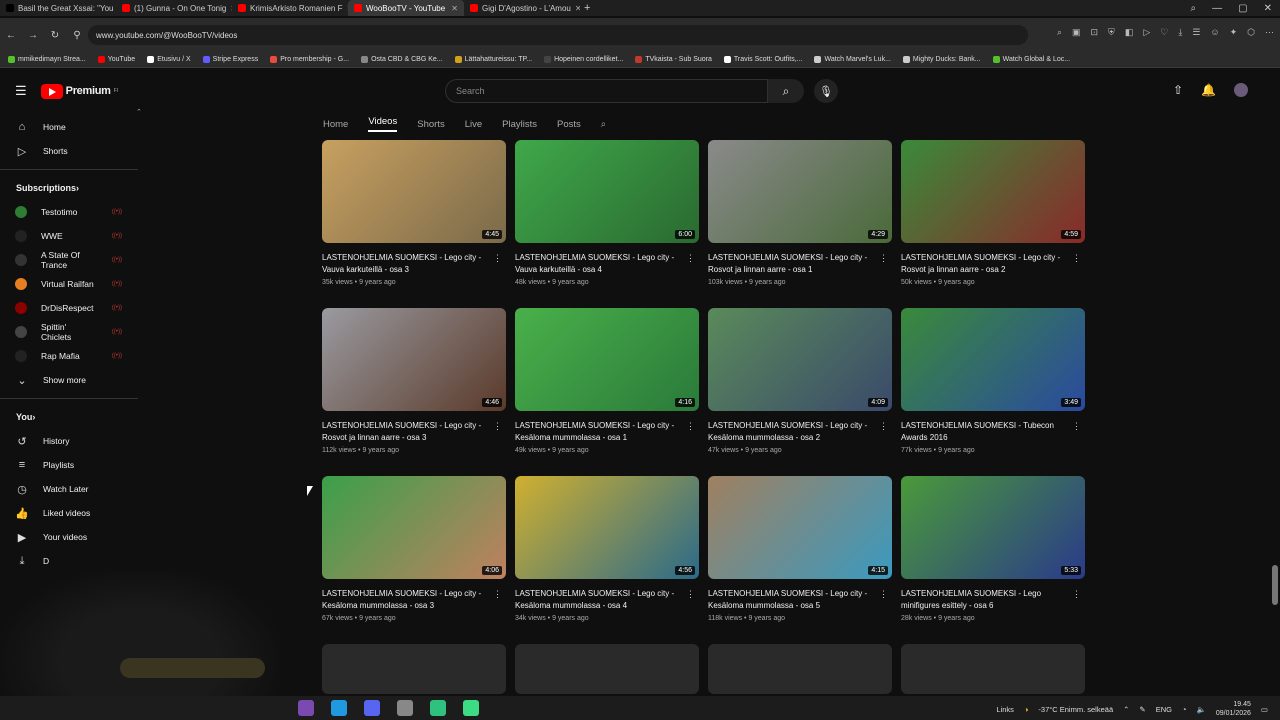 The height and width of the screenshot is (720, 1280). What do you see at coordinates (603, 124) in the screenshot?
I see `channel-search-icon: ⌕` at bounding box center [603, 124].